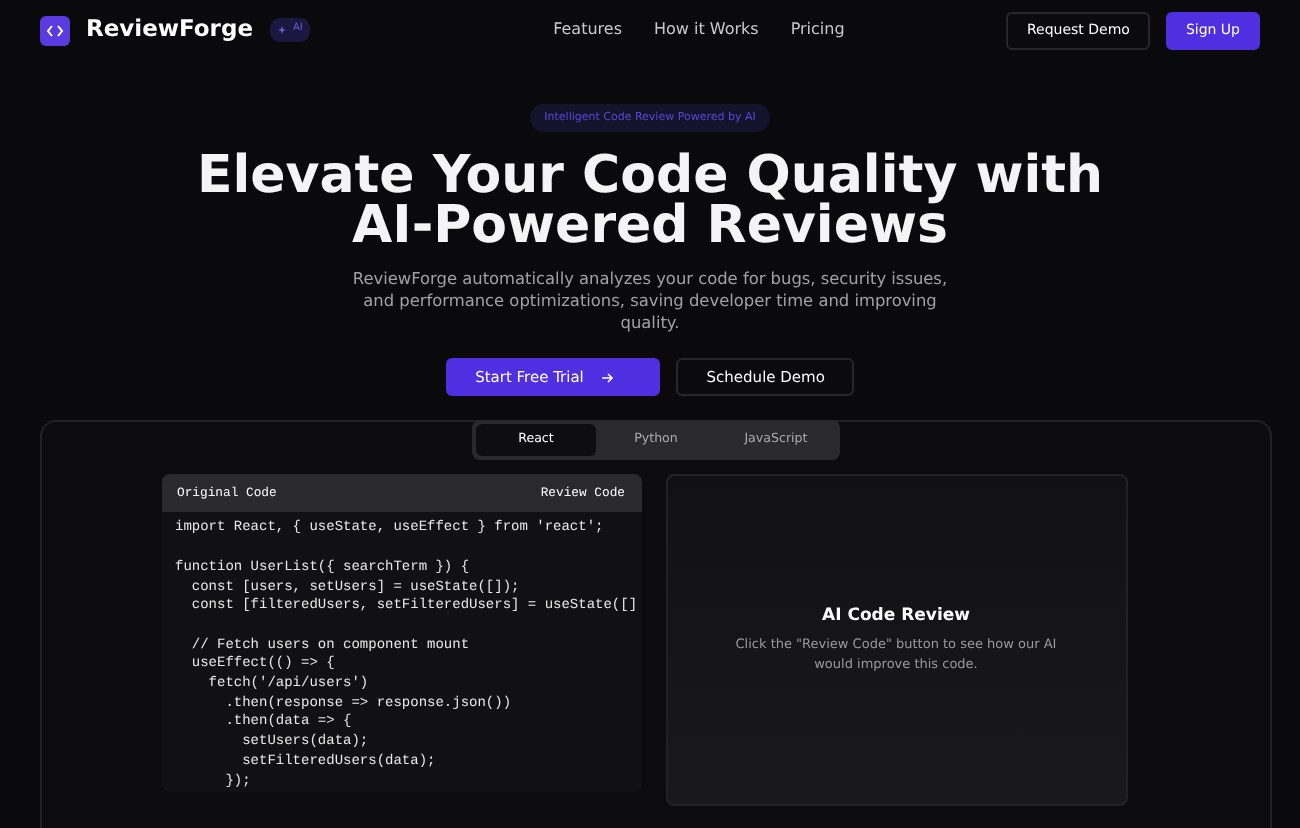 This screenshot has width=1300, height=828. What do you see at coordinates (817, 30) in the screenshot?
I see `nav-link: Pricing` at bounding box center [817, 30].